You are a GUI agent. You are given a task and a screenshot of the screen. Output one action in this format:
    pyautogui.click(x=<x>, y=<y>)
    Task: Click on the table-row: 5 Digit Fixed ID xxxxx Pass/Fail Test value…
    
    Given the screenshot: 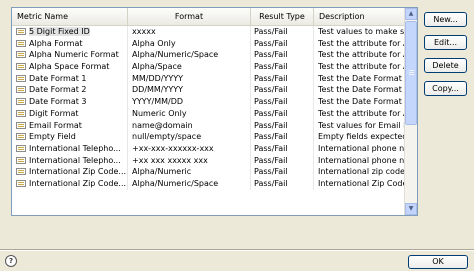 What is the action you would take?
    pyautogui.click(x=208, y=32)
    